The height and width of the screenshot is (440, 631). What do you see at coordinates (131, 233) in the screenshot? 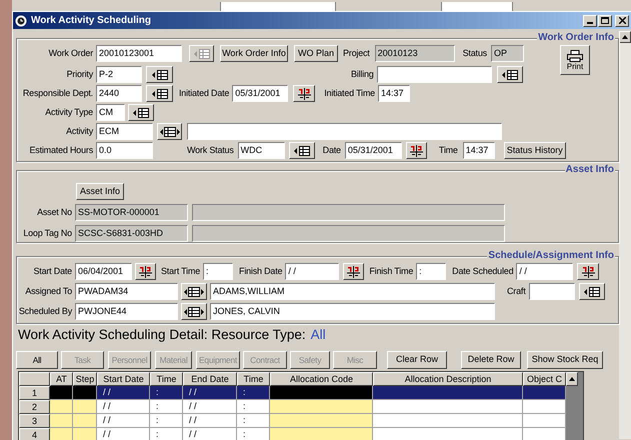
I see `input-field: SCSC-S6831-003HD` at bounding box center [131, 233].